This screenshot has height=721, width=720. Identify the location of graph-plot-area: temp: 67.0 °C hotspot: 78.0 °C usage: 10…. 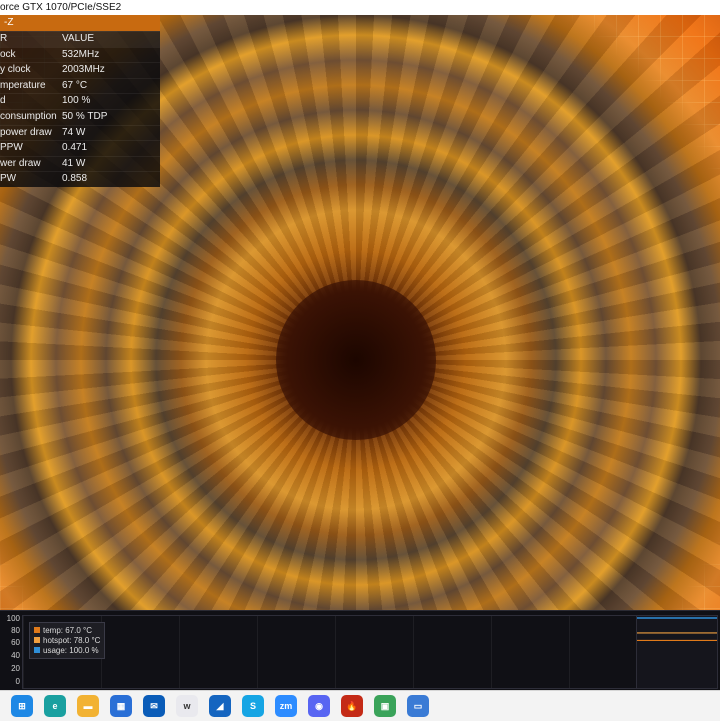
(370, 652).